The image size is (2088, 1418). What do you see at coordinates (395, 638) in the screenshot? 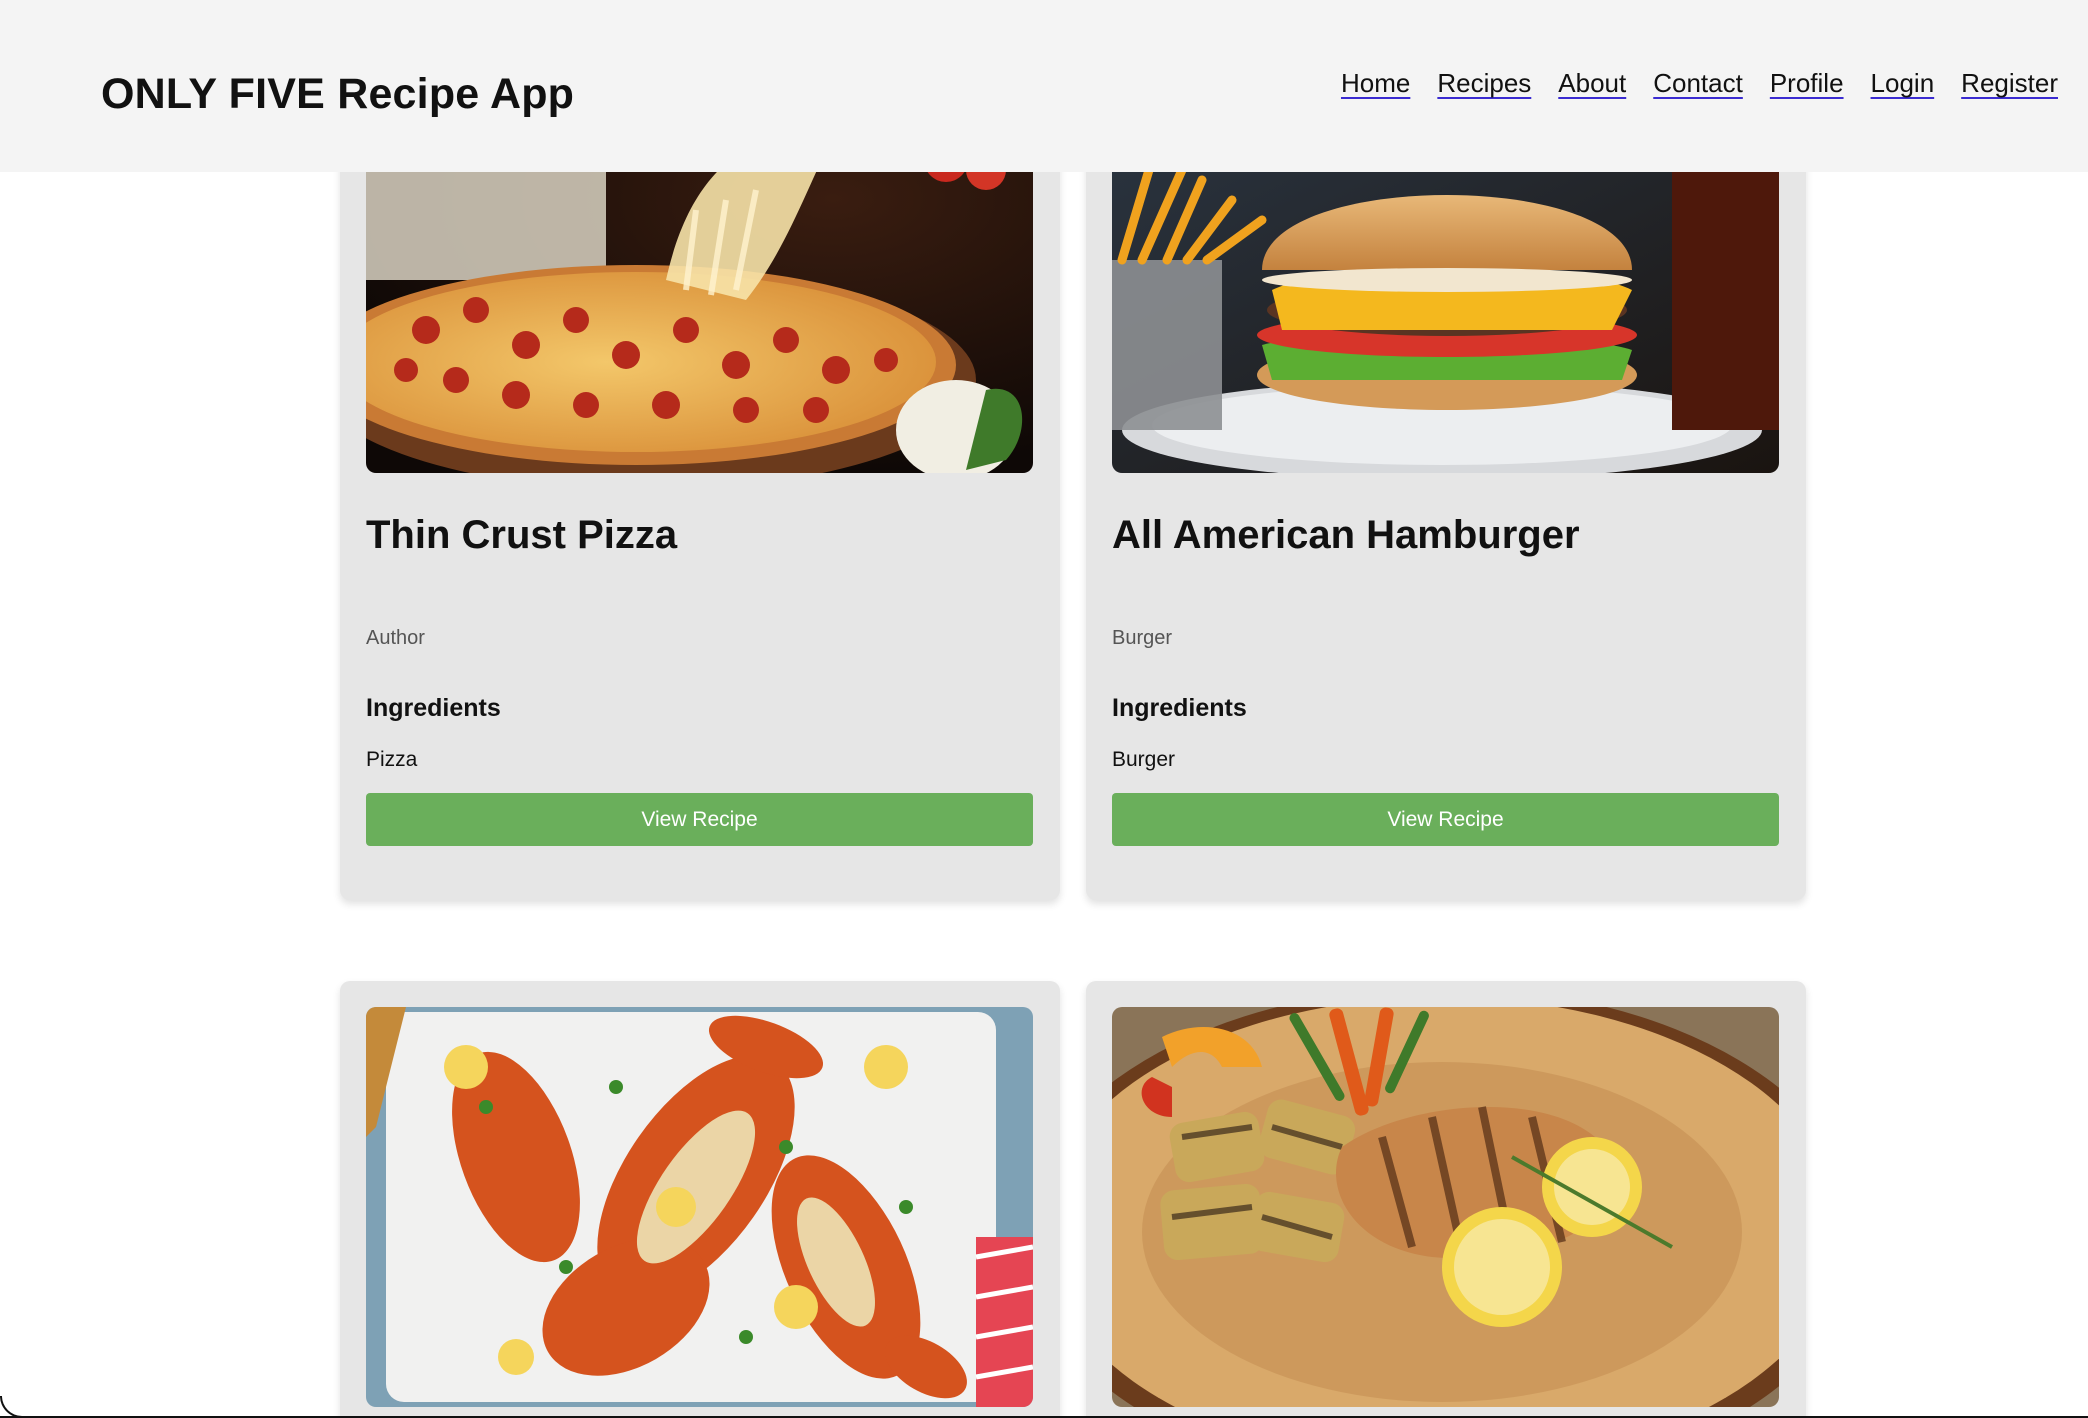
I see `recipe-author: Author` at bounding box center [395, 638].